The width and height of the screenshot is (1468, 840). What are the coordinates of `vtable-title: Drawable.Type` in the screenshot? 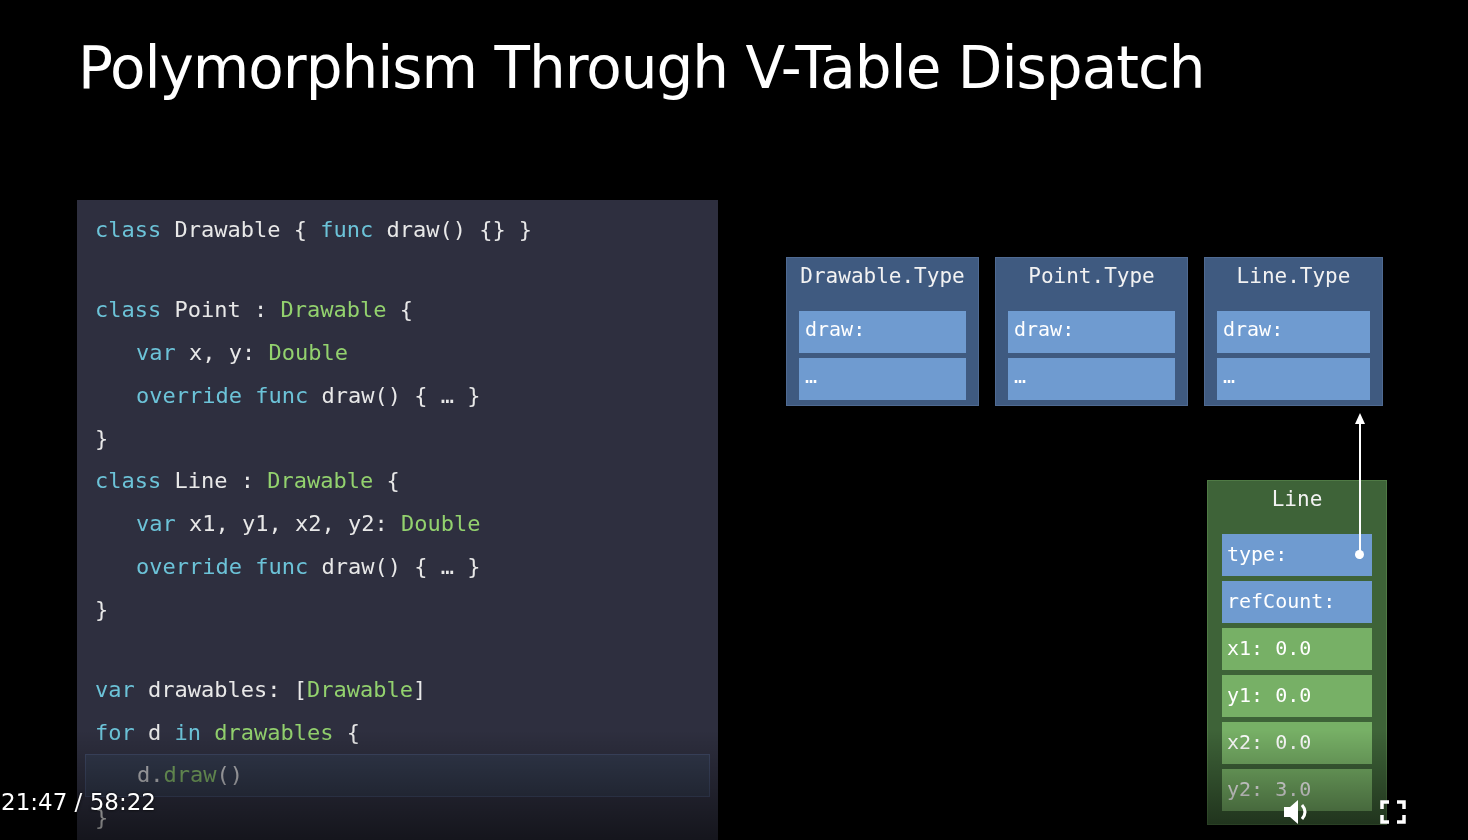 It's located at (882, 276).